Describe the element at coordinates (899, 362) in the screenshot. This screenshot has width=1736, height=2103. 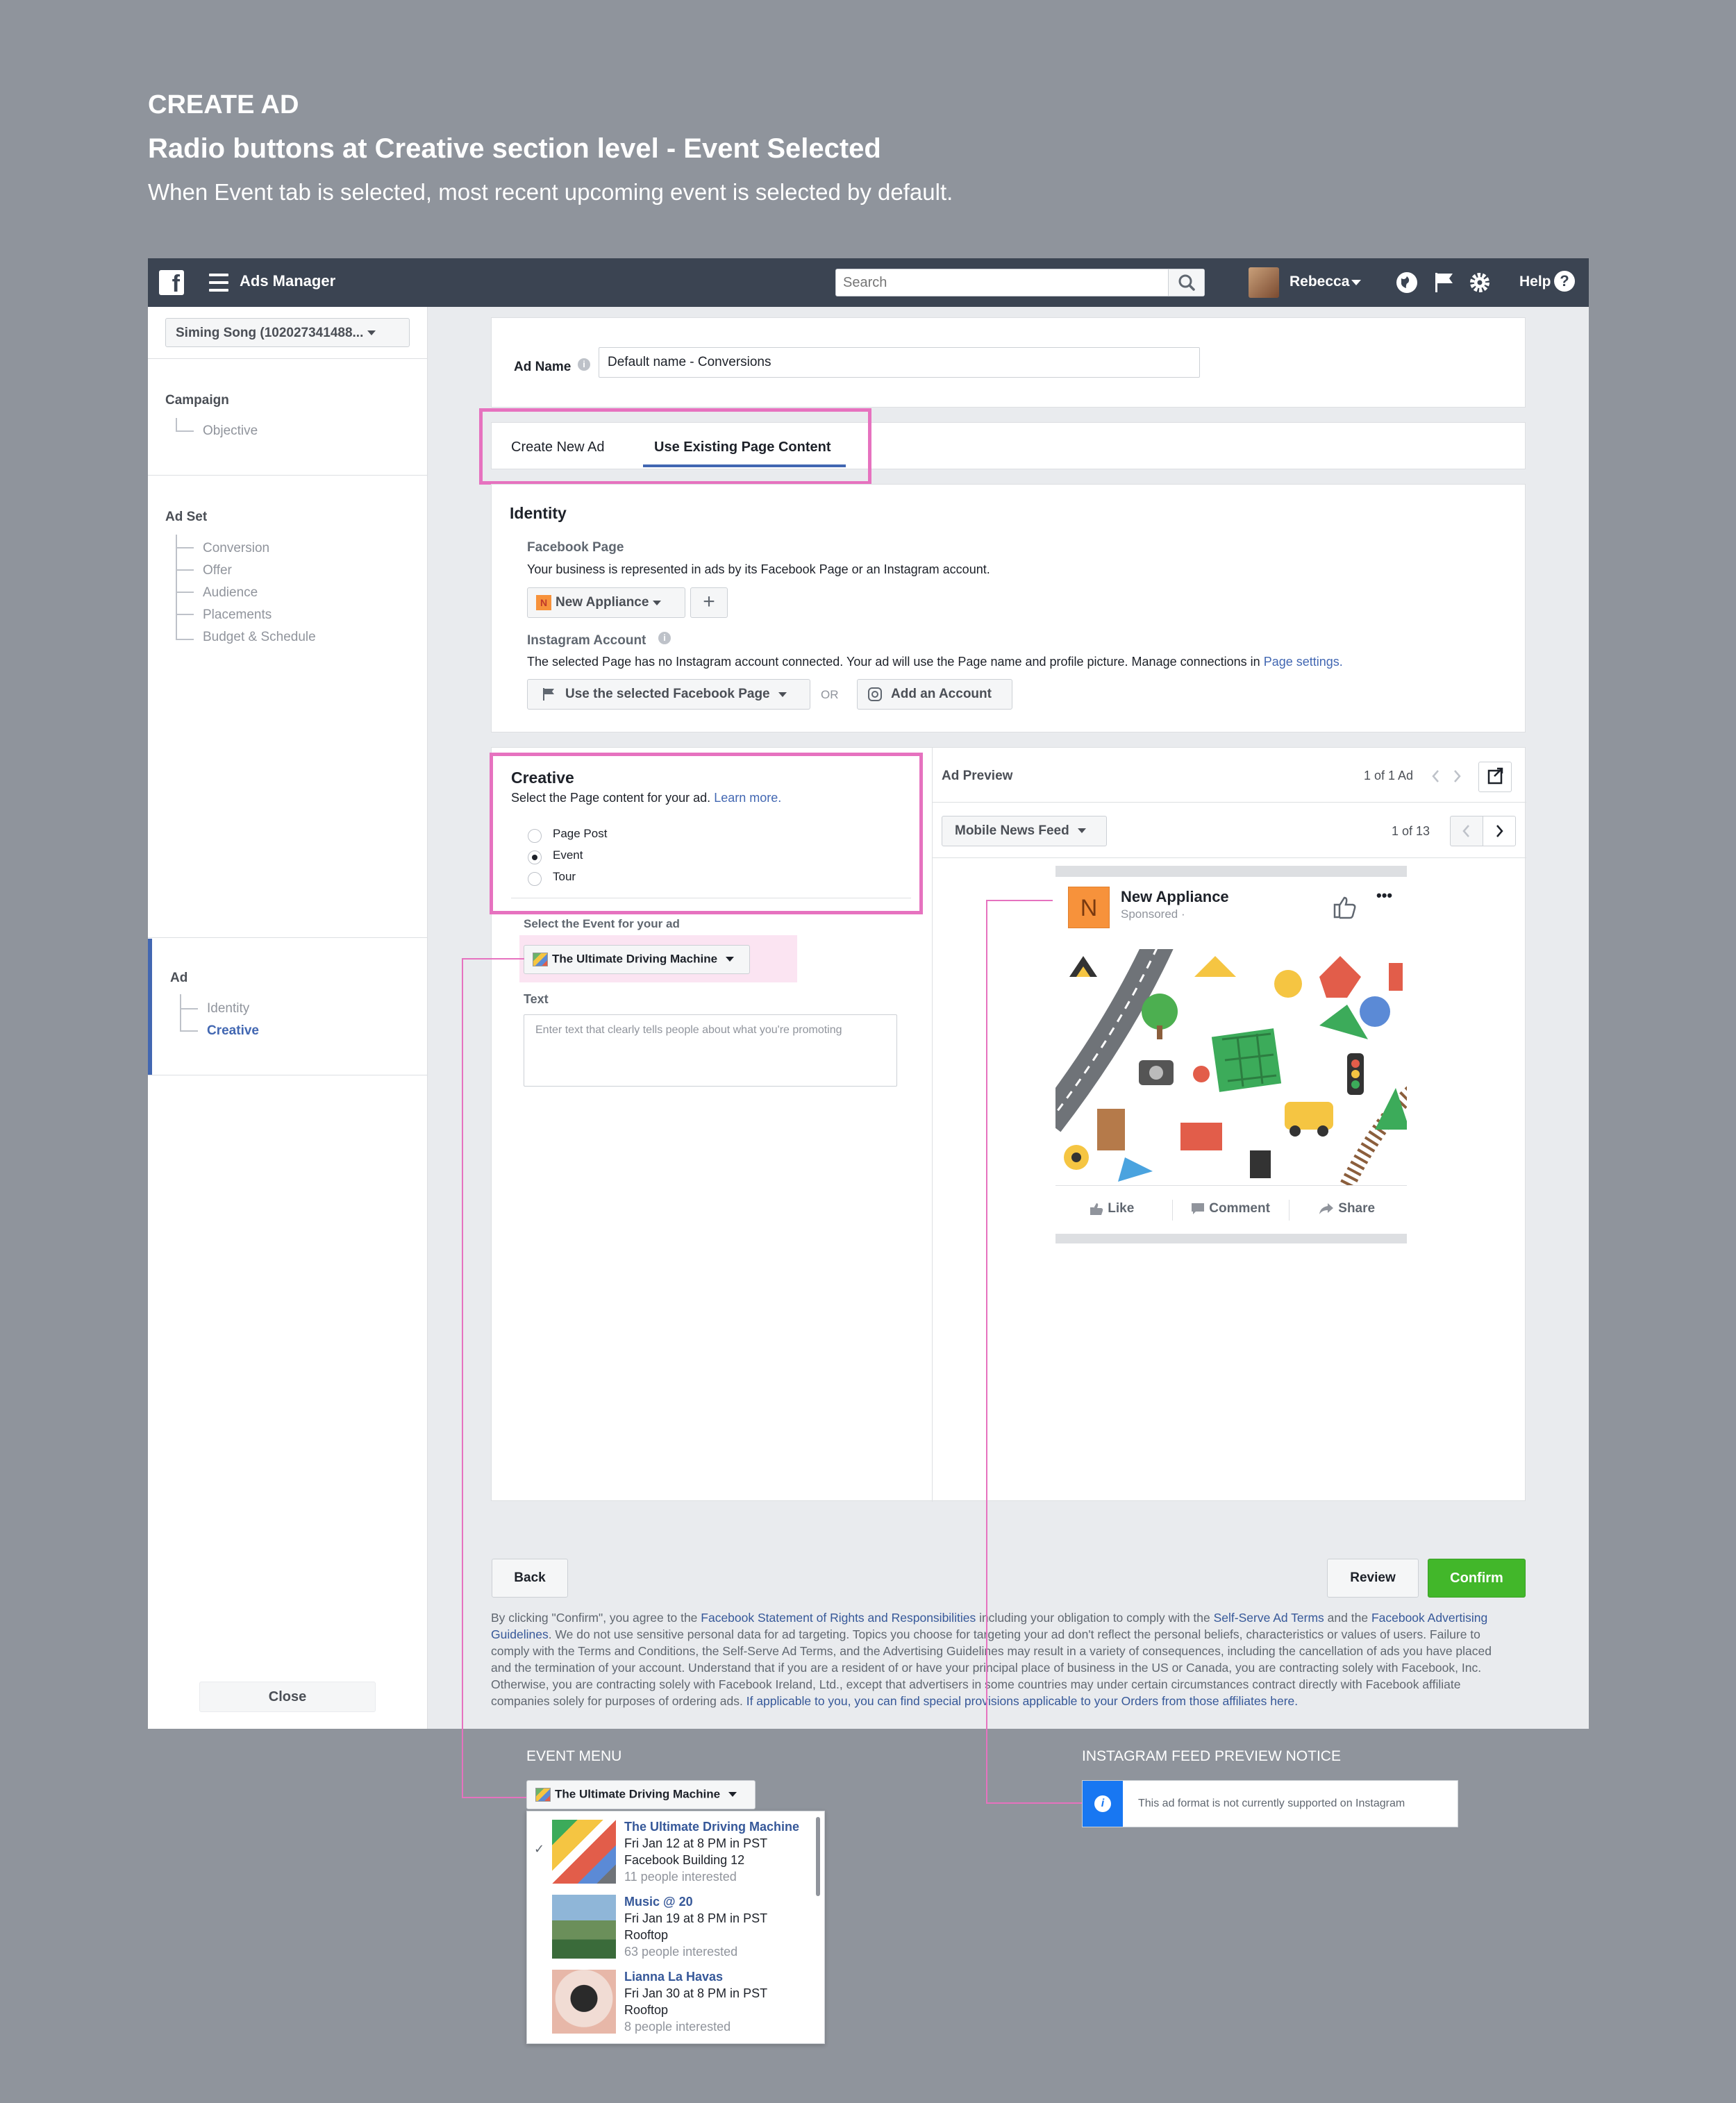
I see `ad-name-input: Default name - Conversions` at that location.